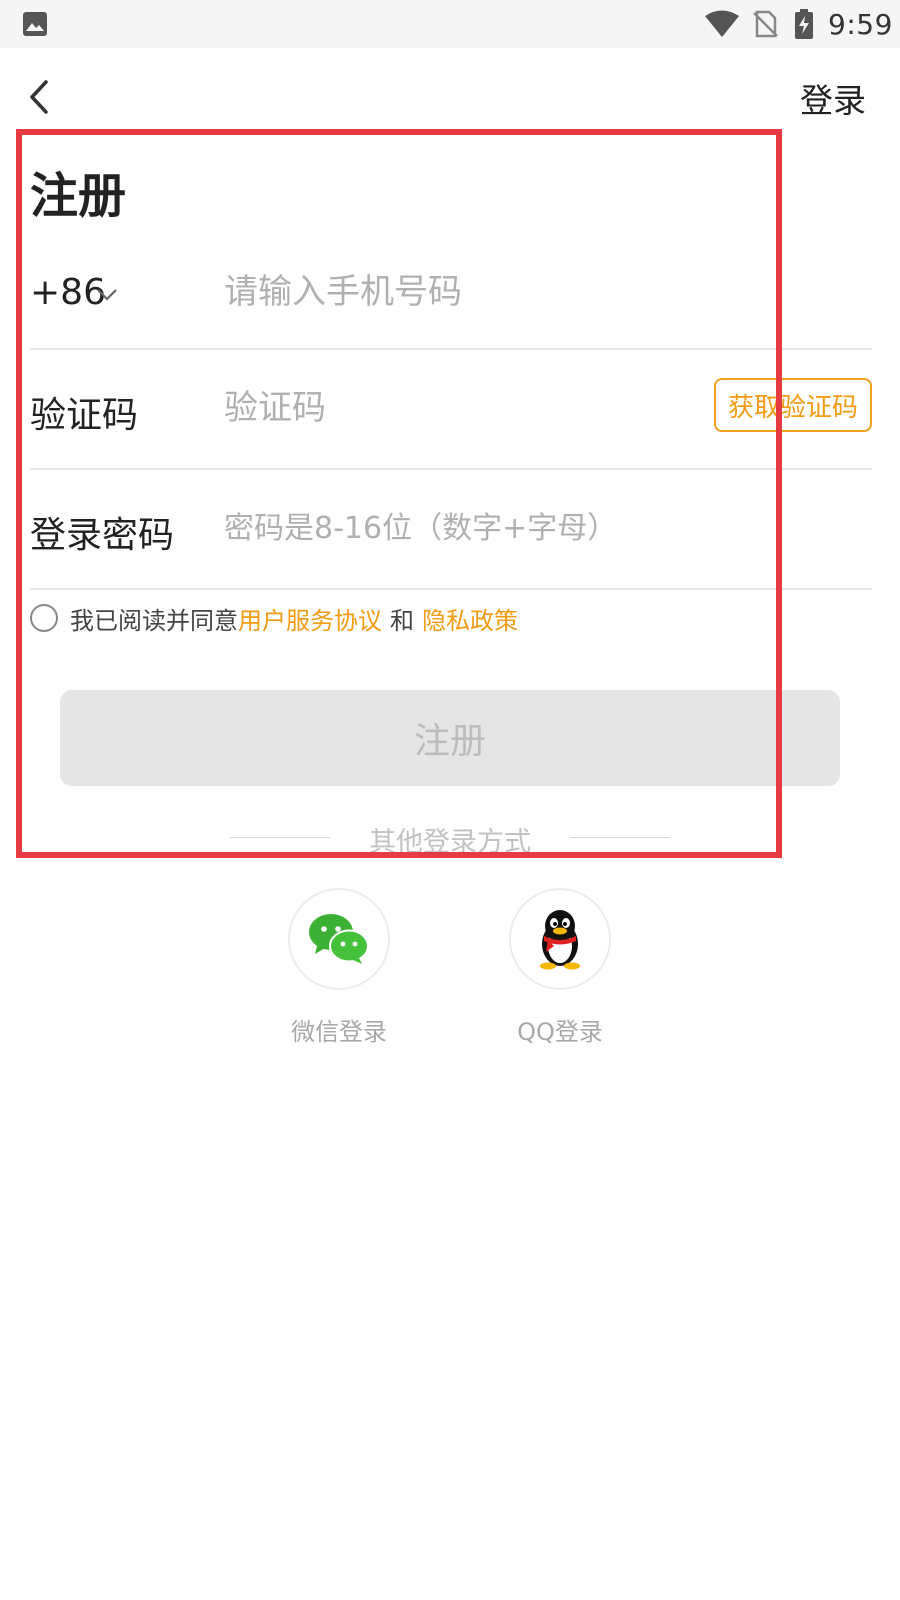 The image size is (900, 1600). Describe the element at coordinates (833, 98) in the screenshot. I see `login-link: 登录` at that location.